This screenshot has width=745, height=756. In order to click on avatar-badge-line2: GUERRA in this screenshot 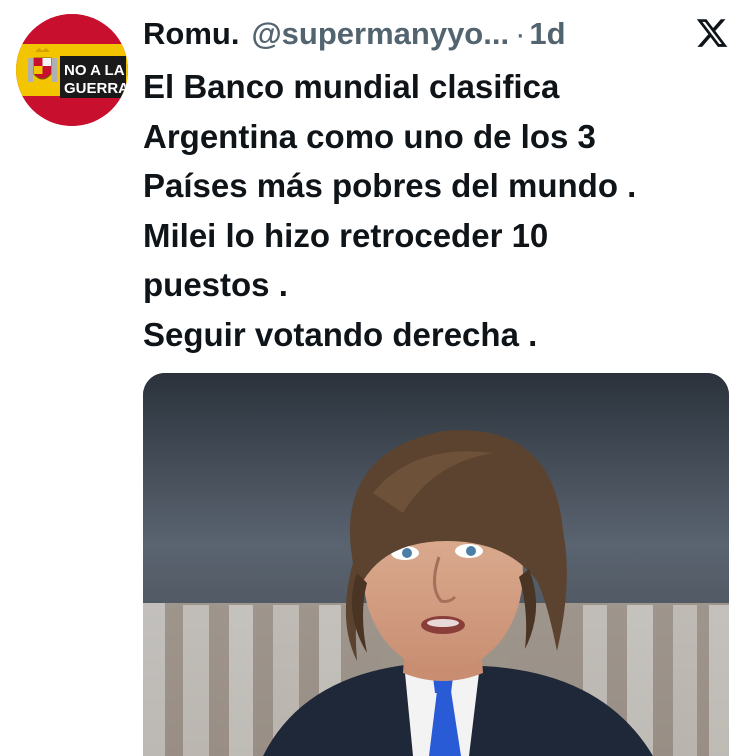, I will do `click(96, 88)`.